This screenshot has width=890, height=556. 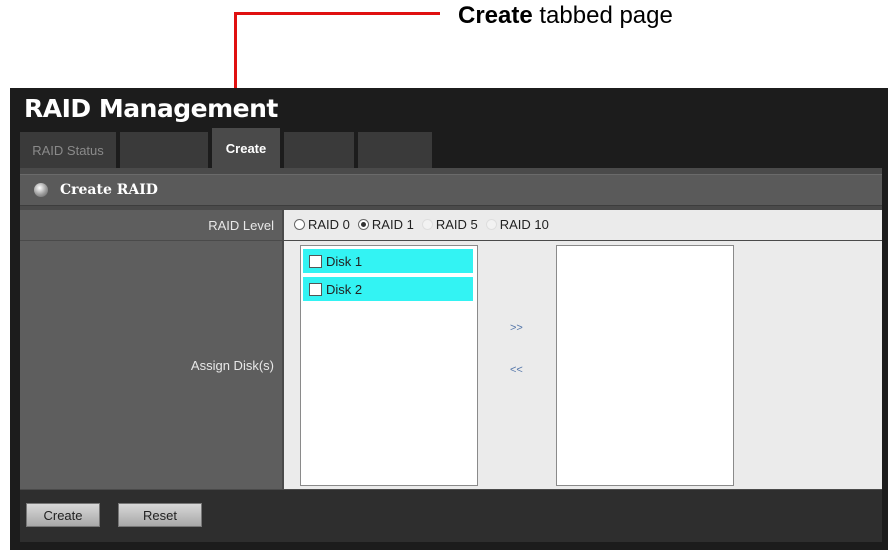 What do you see at coordinates (583, 225) in the screenshot?
I see `raid-level-options: RAID 0 RAID 1 RAID 5 RAID 10` at bounding box center [583, 225].